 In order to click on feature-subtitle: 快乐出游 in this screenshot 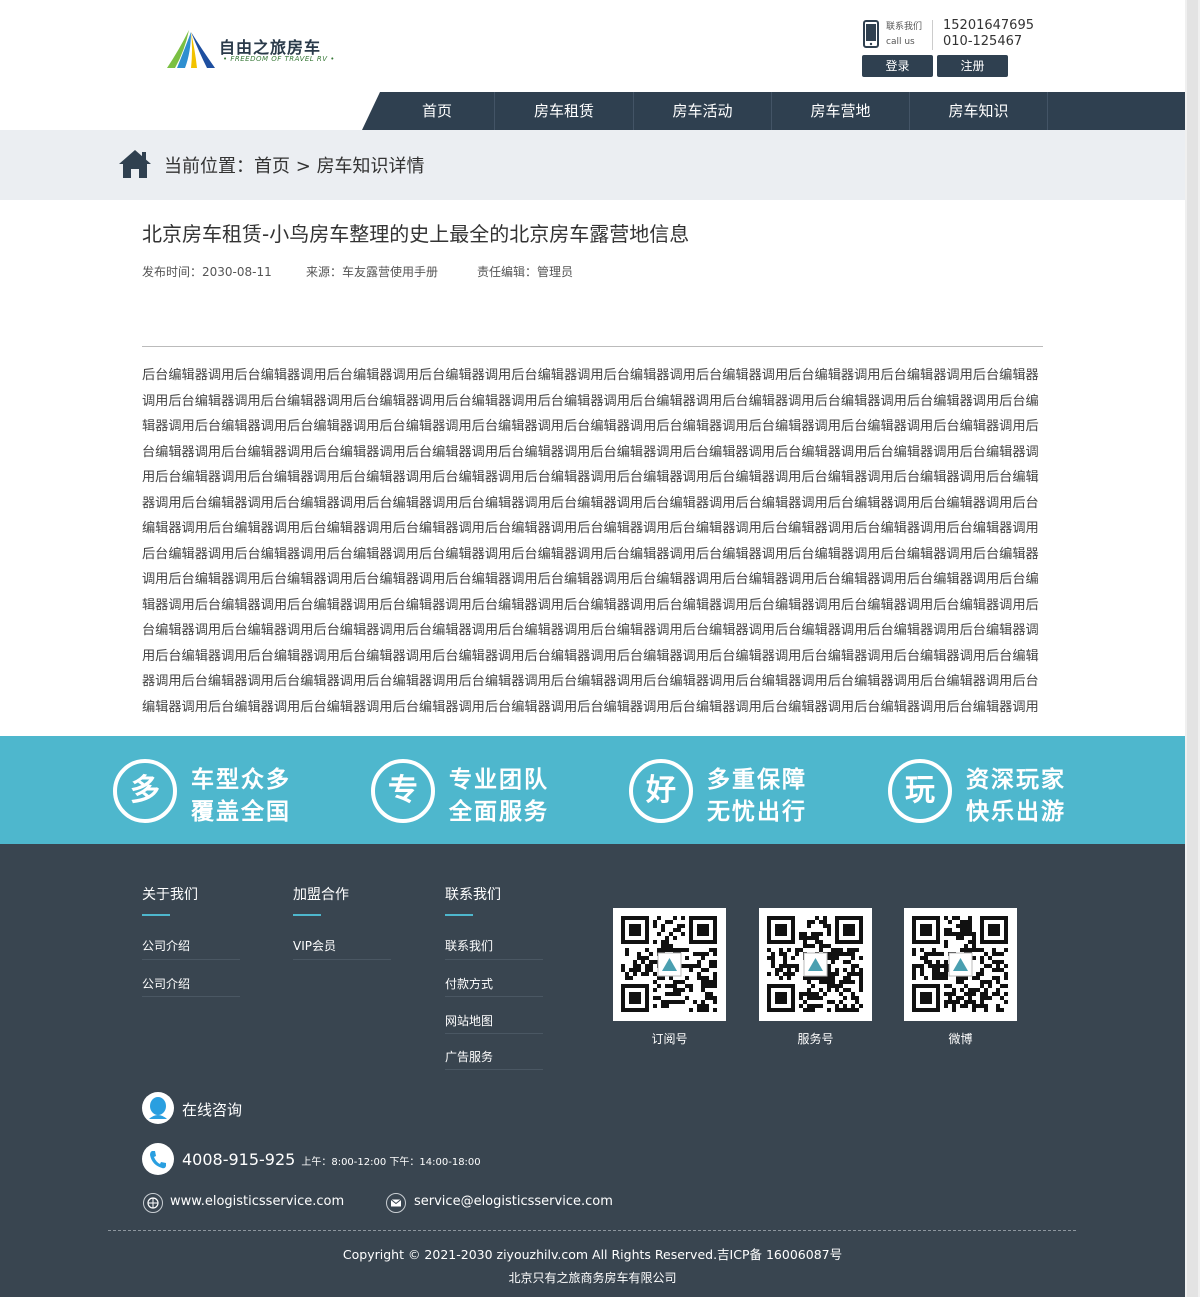, I will do `click(1016, 812)`.